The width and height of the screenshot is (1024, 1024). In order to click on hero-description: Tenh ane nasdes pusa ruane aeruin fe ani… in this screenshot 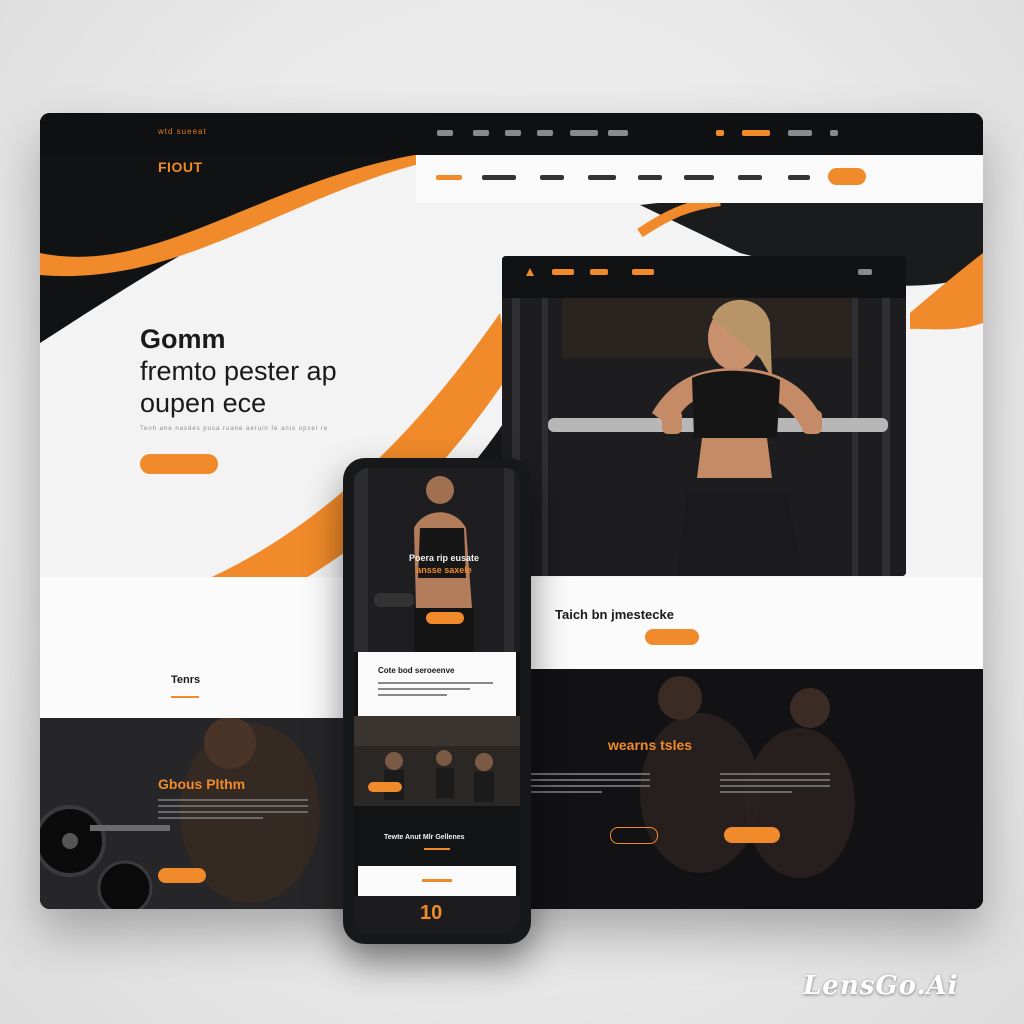, I will do `click(234, 429)`.